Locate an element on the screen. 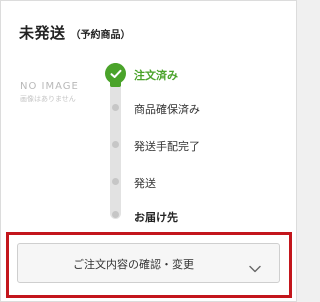 The image size is (320, 302). step-label-shipping-arranged: 発送手配完了 is located at coordinates (167, 146).